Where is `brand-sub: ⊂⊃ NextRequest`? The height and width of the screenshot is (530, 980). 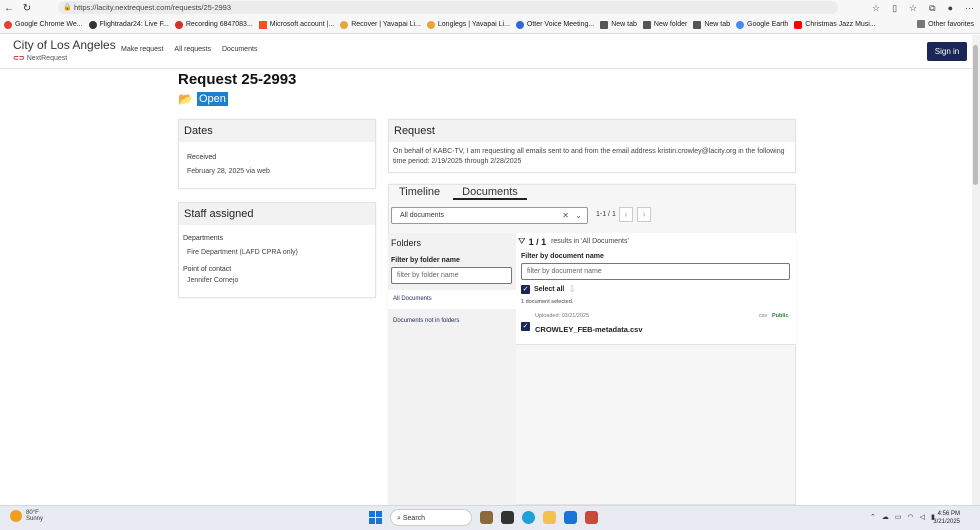 brand-sub: ⊂⊃ NextRequest is located at coordinates (40, 58).